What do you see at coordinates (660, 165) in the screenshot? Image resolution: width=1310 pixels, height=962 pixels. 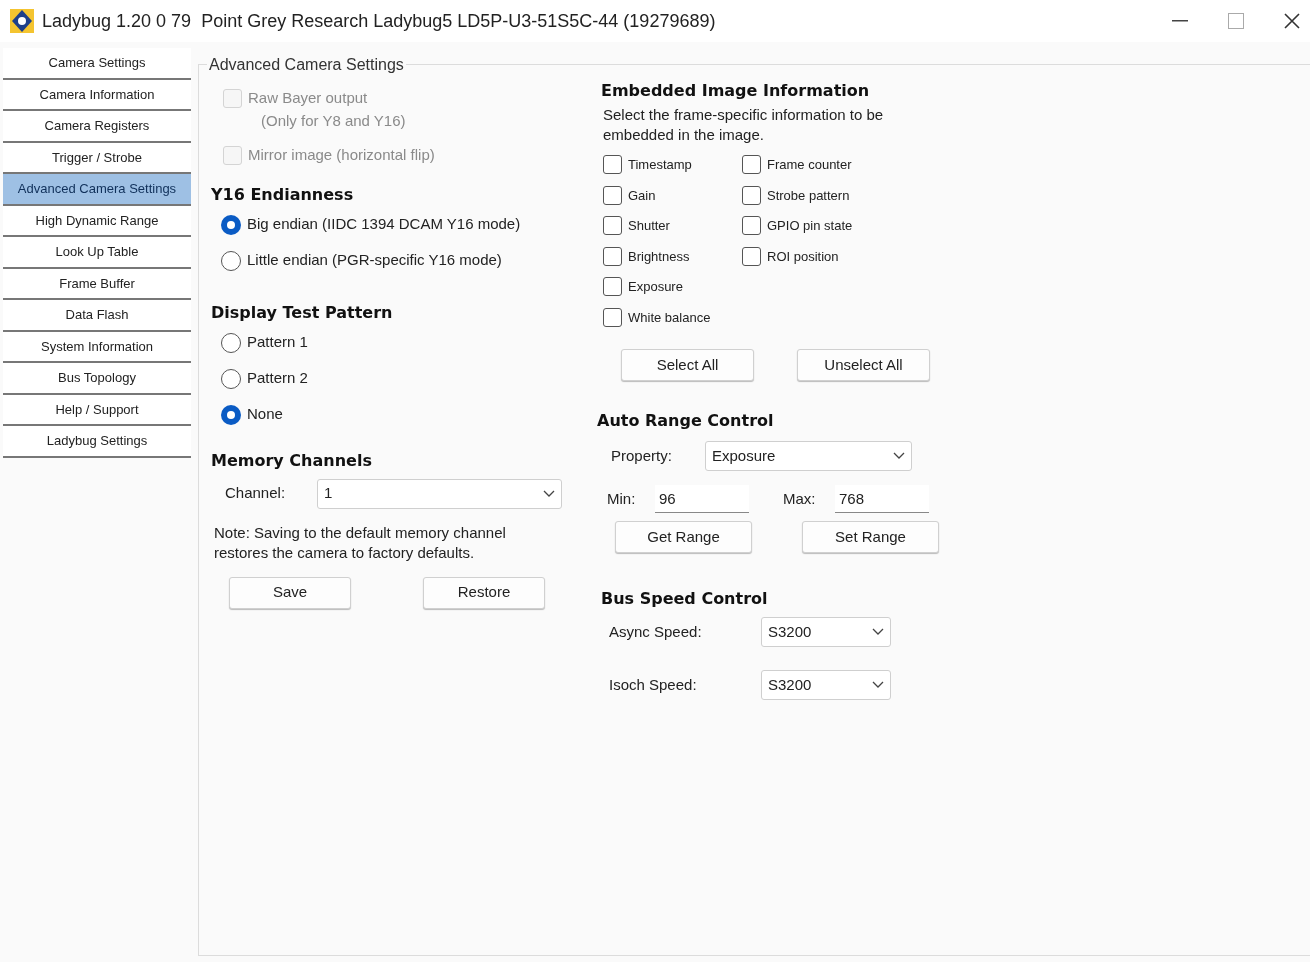 I see `checkbox-label: Timestamp` at bounding box center [660, 165].